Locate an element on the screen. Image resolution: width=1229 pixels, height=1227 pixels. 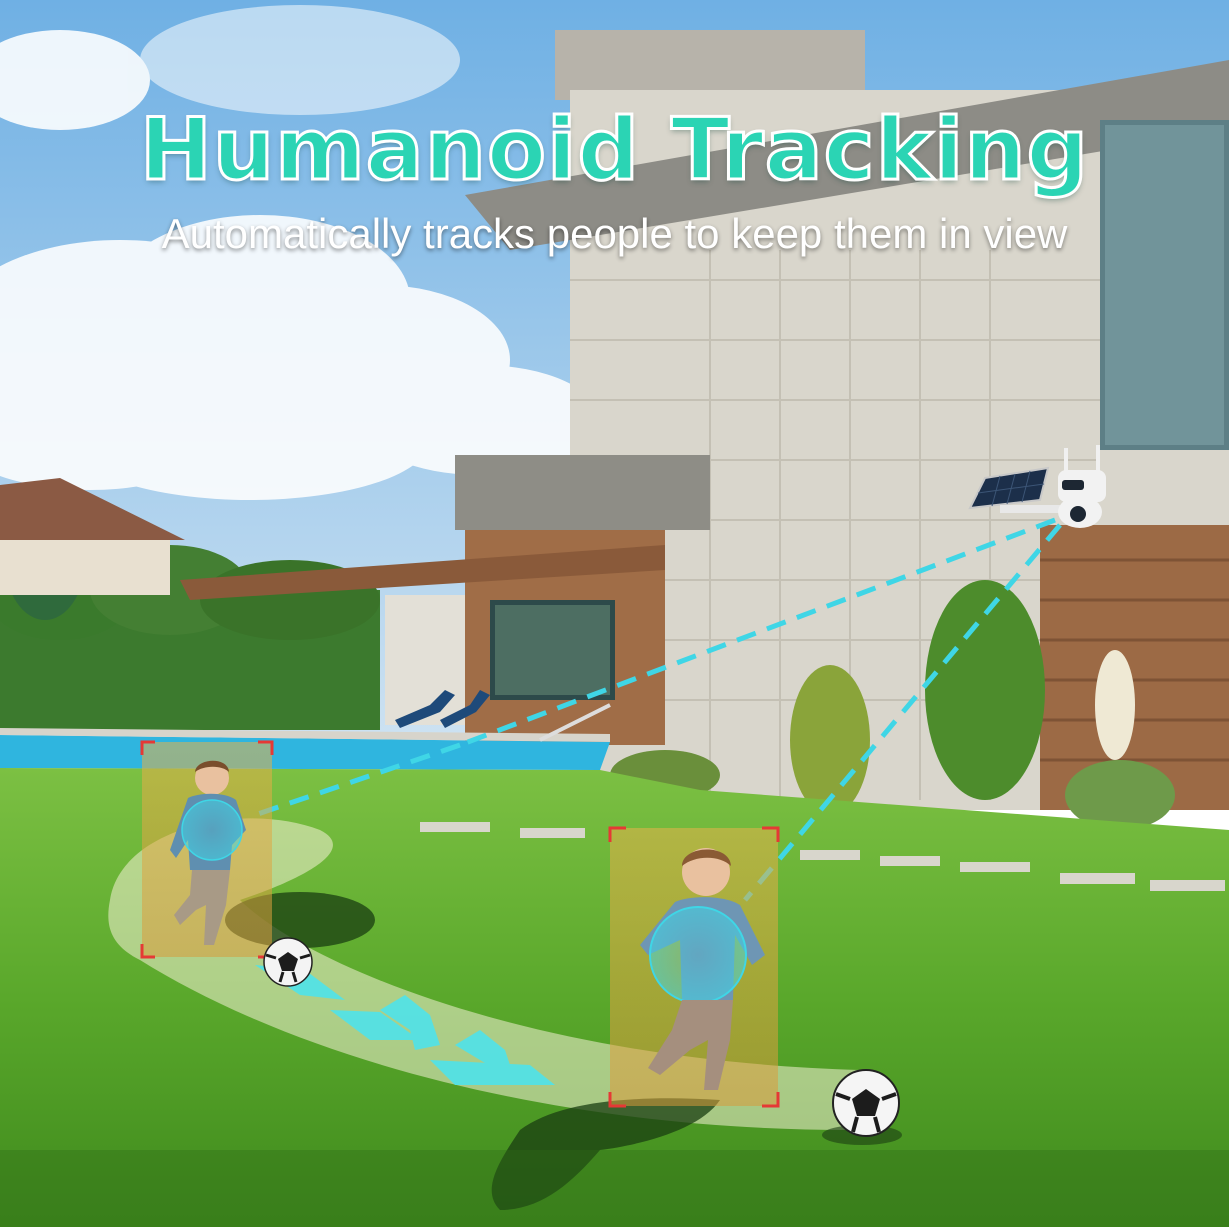
page-title: Humanoid Tracking is located at coordinates (614, 150).